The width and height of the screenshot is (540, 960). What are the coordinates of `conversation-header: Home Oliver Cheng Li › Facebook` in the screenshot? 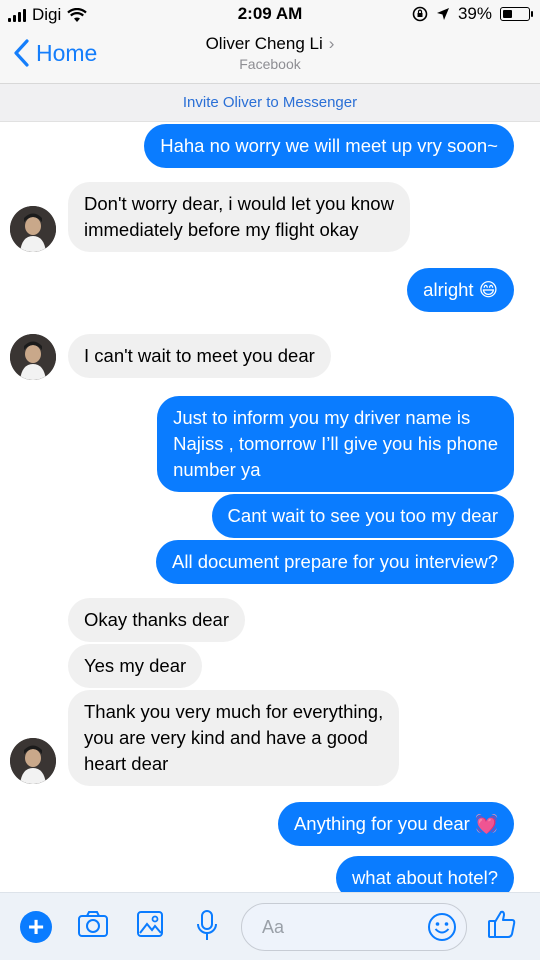 It's located at (270, 56).